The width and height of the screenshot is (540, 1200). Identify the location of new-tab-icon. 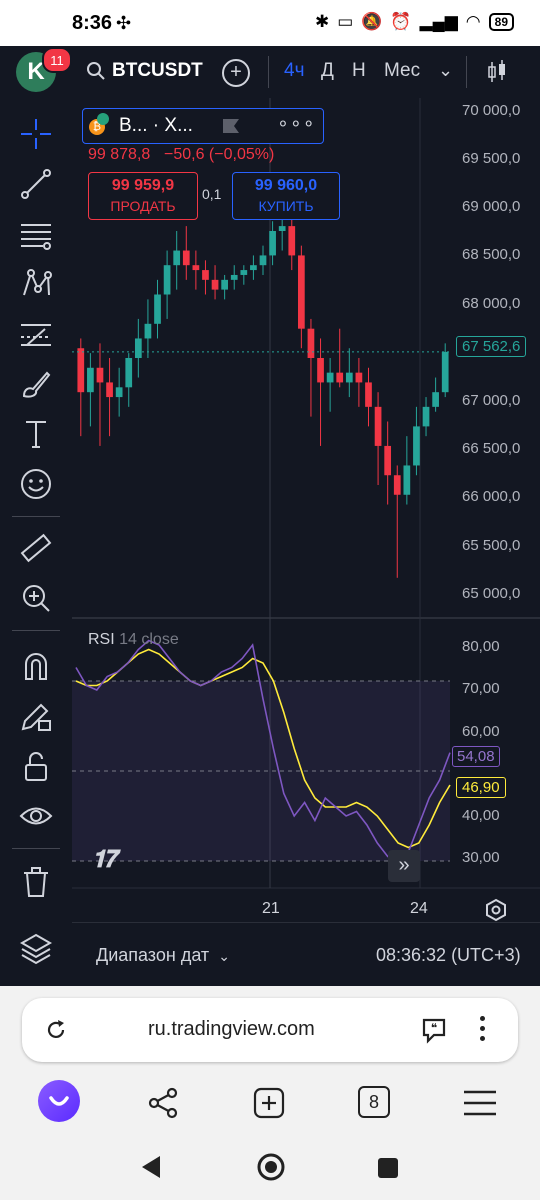
(269, 1103).